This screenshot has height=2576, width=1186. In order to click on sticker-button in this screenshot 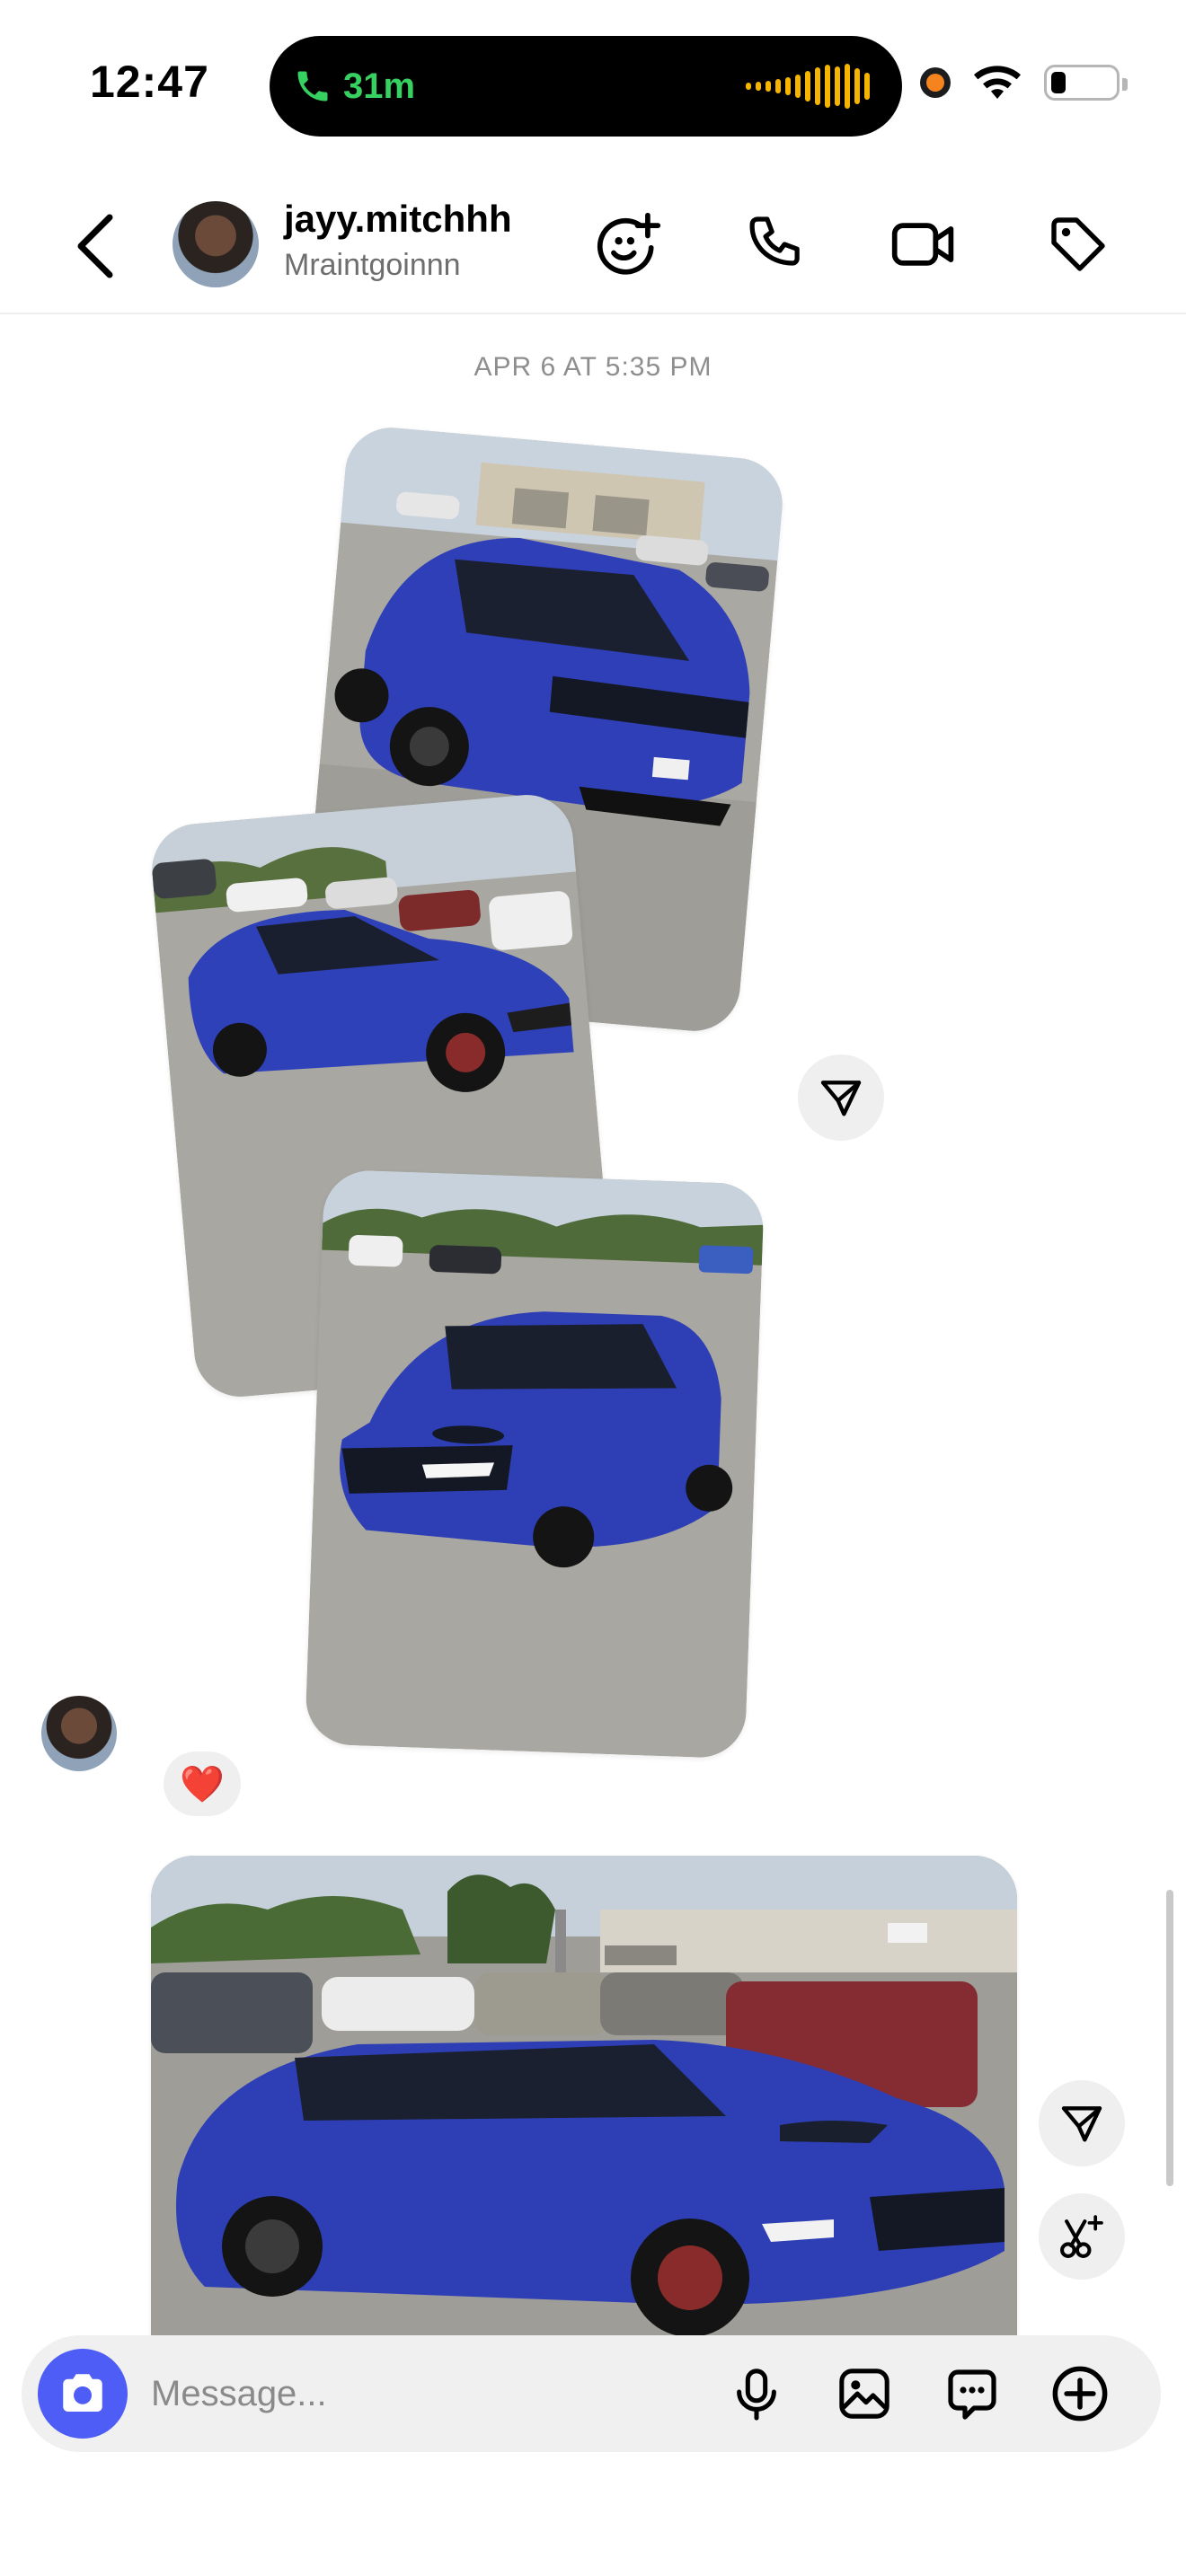, I will do `click(972, 2394)`.